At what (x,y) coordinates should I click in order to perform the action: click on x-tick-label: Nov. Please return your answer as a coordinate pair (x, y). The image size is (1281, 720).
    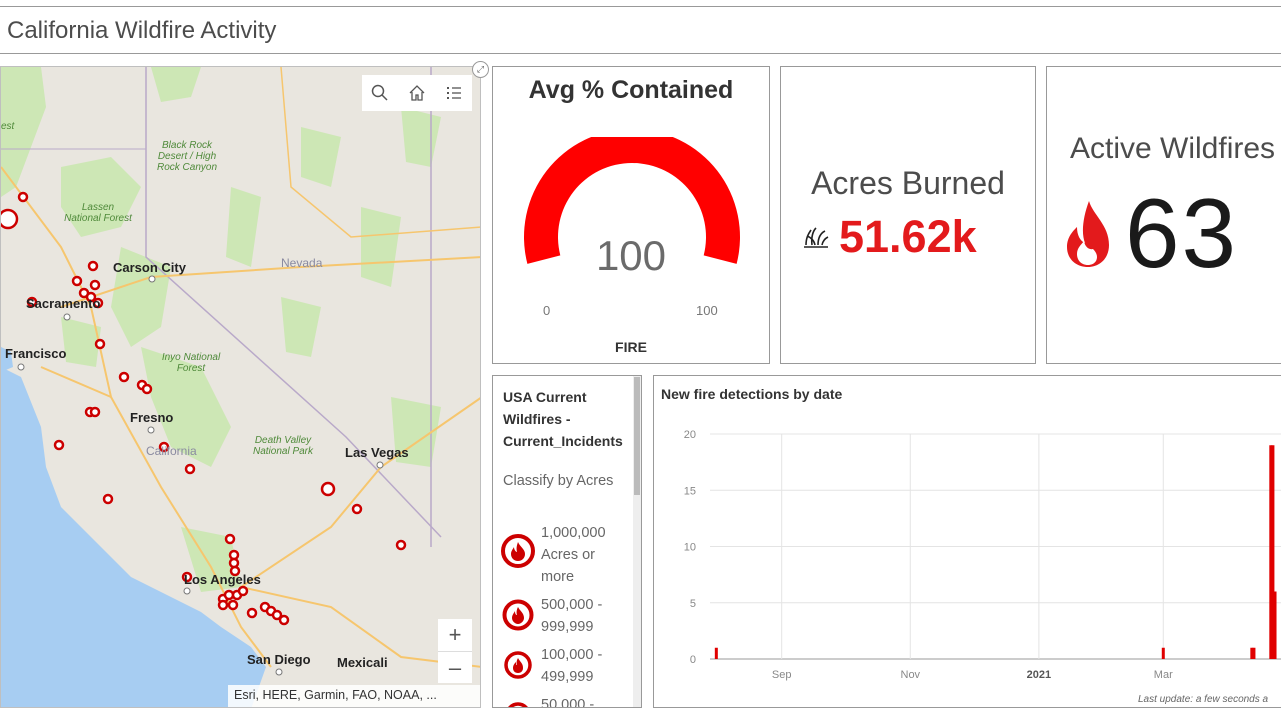
    Looking at the image, I should click on (911, 675).